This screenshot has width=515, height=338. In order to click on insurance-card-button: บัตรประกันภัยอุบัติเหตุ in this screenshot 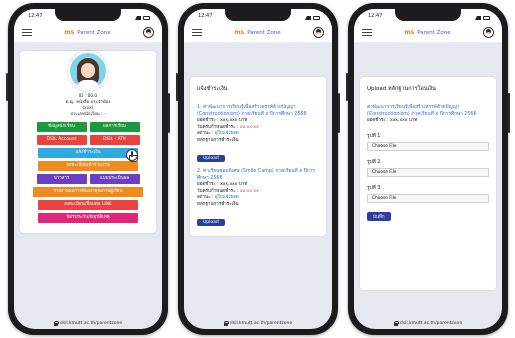, I will do `click(88, 218)`.